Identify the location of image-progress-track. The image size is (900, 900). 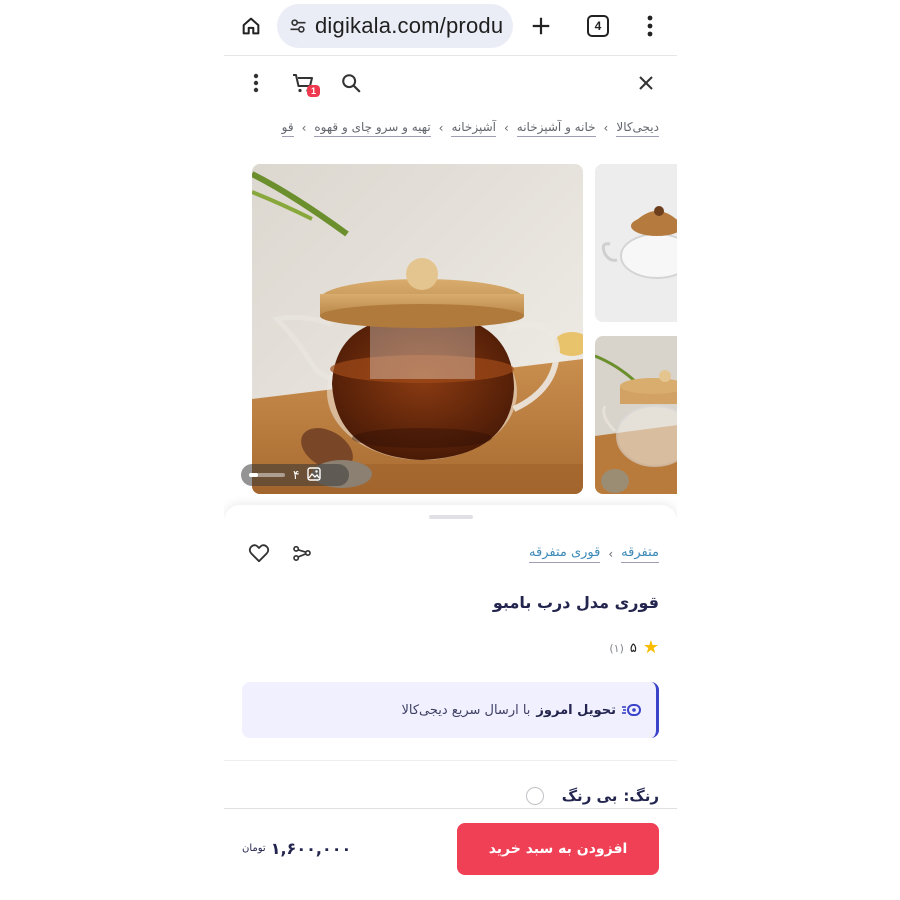
(267, 475).